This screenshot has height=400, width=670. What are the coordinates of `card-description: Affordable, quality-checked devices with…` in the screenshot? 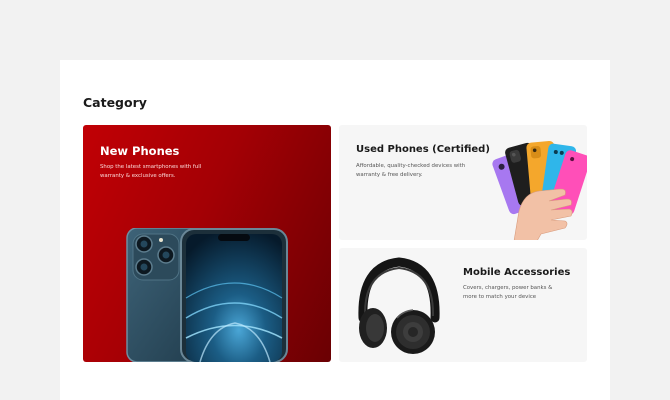 It's located at (411, 170).